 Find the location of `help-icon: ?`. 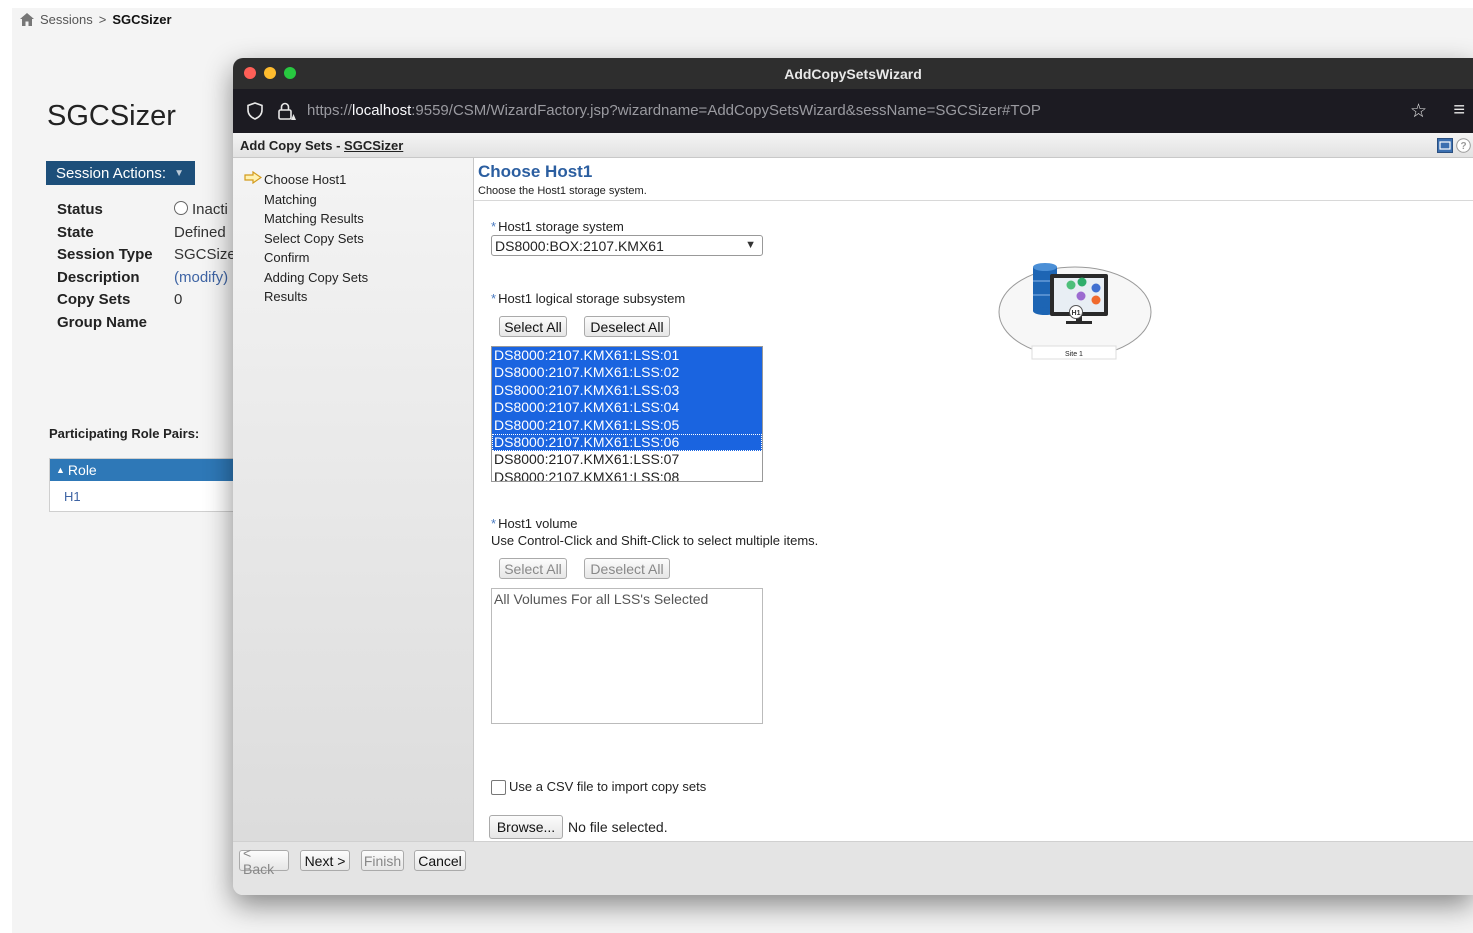

help-icon: ? is located at coordinates (1463, 145).